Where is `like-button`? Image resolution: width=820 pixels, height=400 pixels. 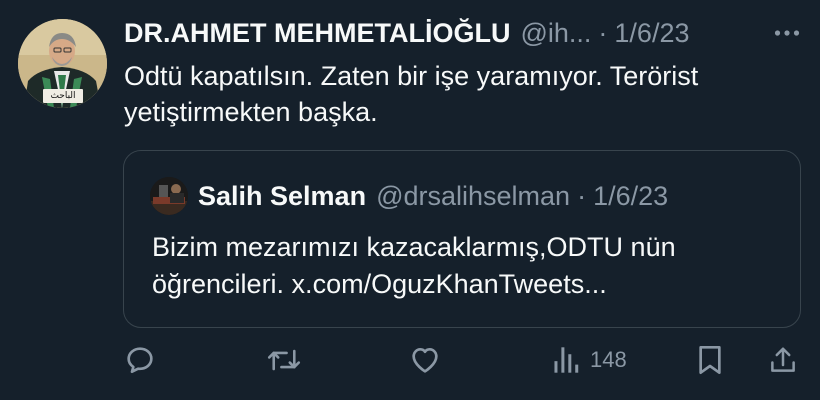 like-button is located at coordinates (425, 360).